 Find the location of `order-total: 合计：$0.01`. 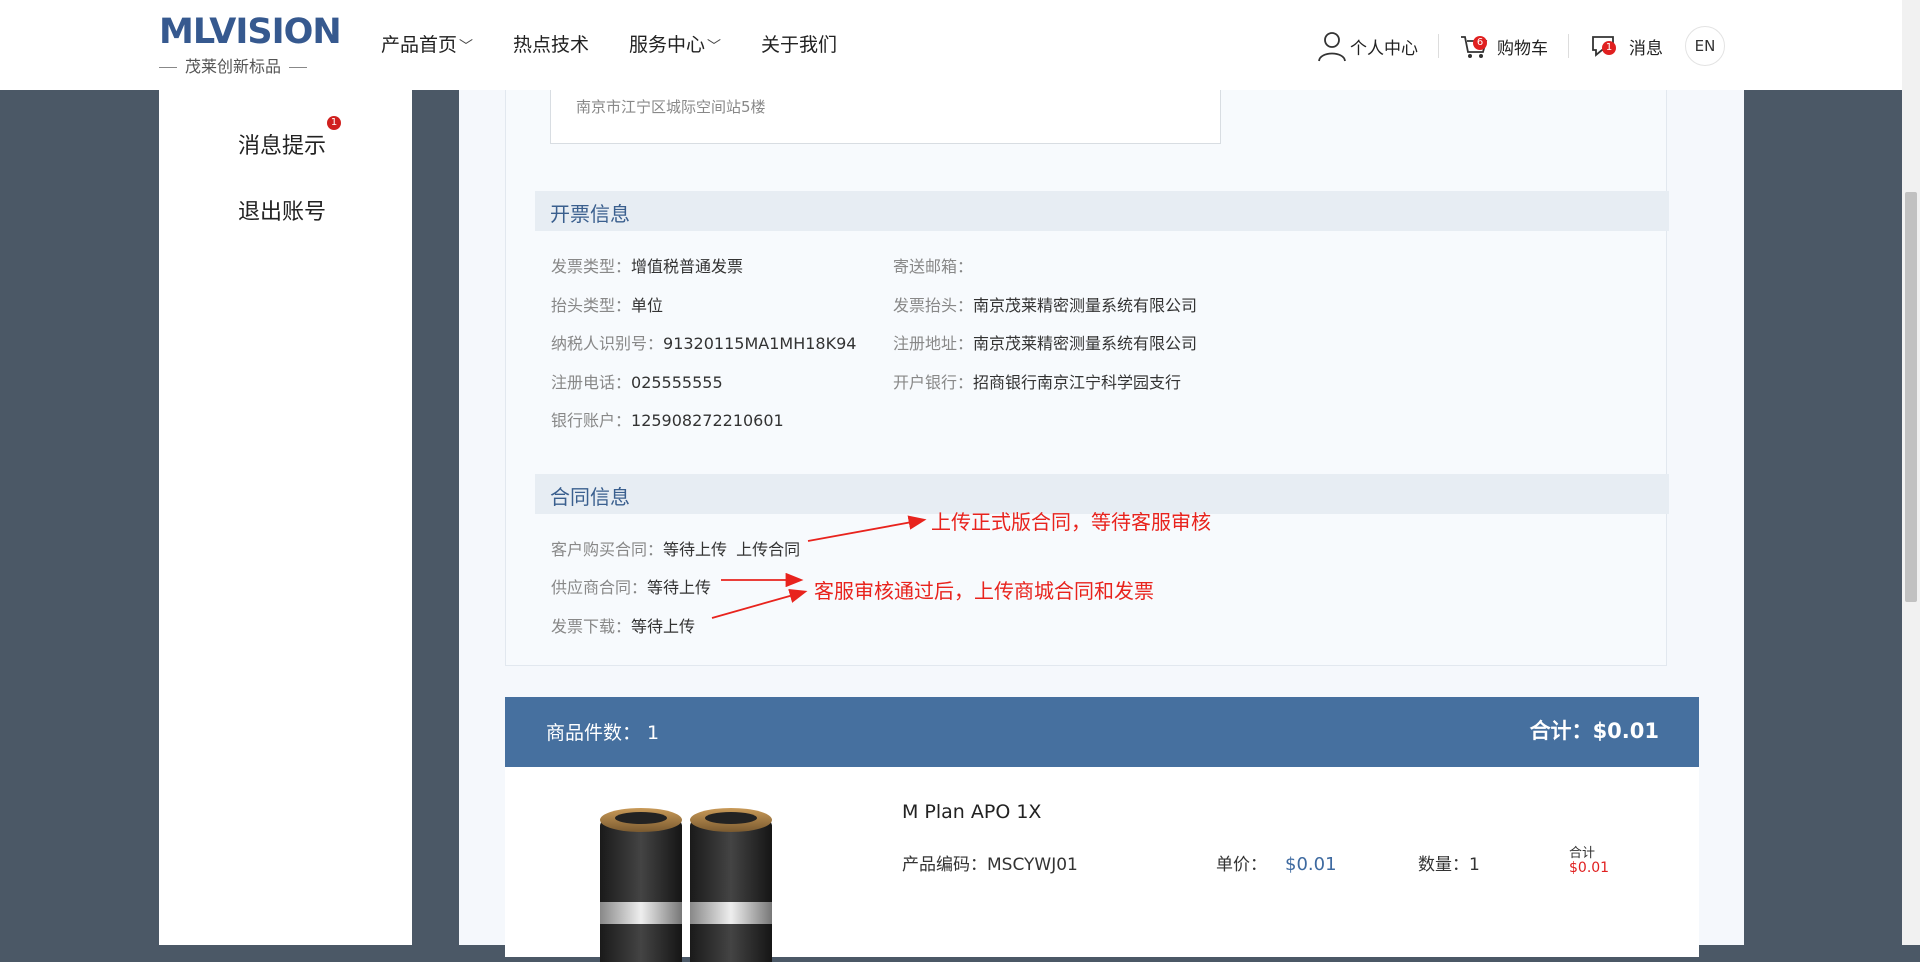

order-total: 合计：$0.01 is located at coordinates (1594, 731).